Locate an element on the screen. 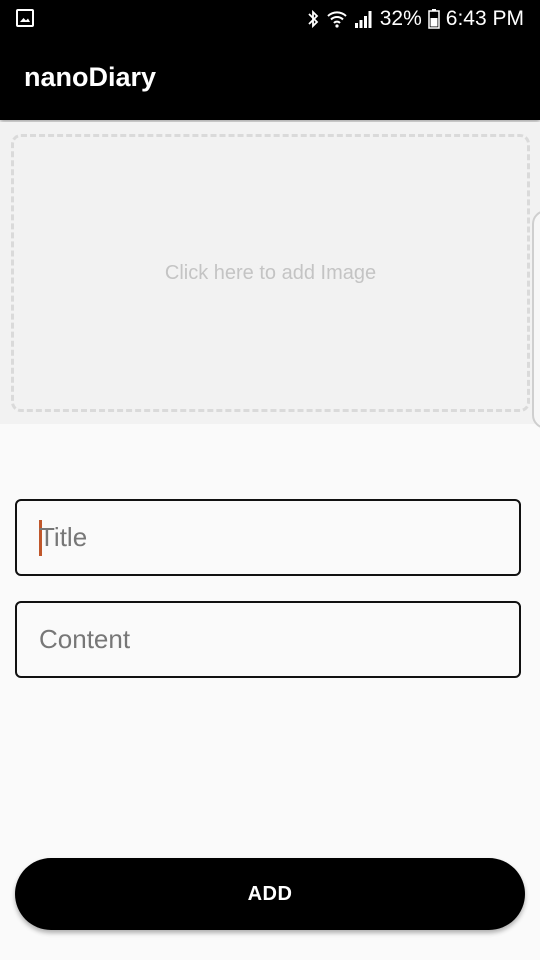  content-field is located at coordinates (268, 639).